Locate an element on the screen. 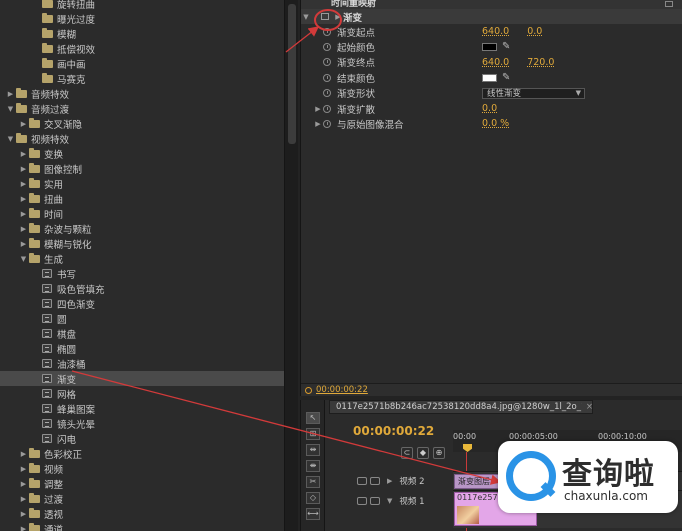  effect-item: 四色渐变 is located at coordinates (142, 303).